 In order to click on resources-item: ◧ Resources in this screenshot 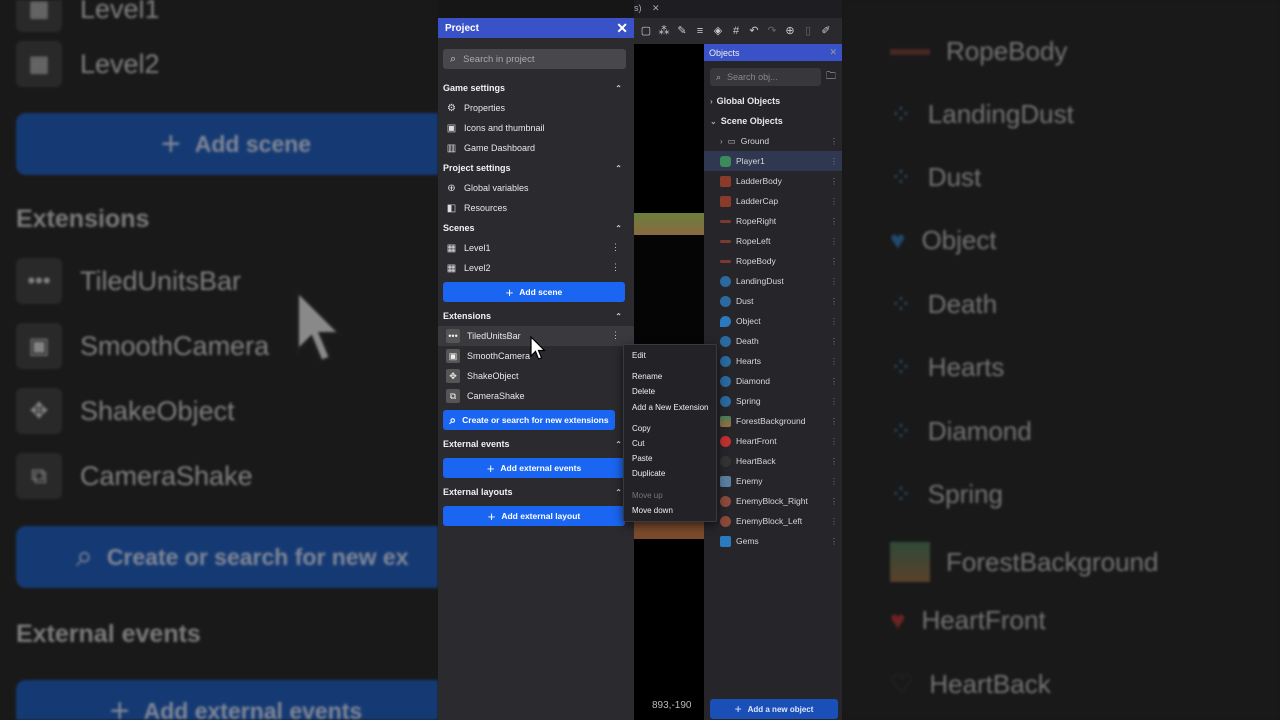, I will do `click(536, 208)`.